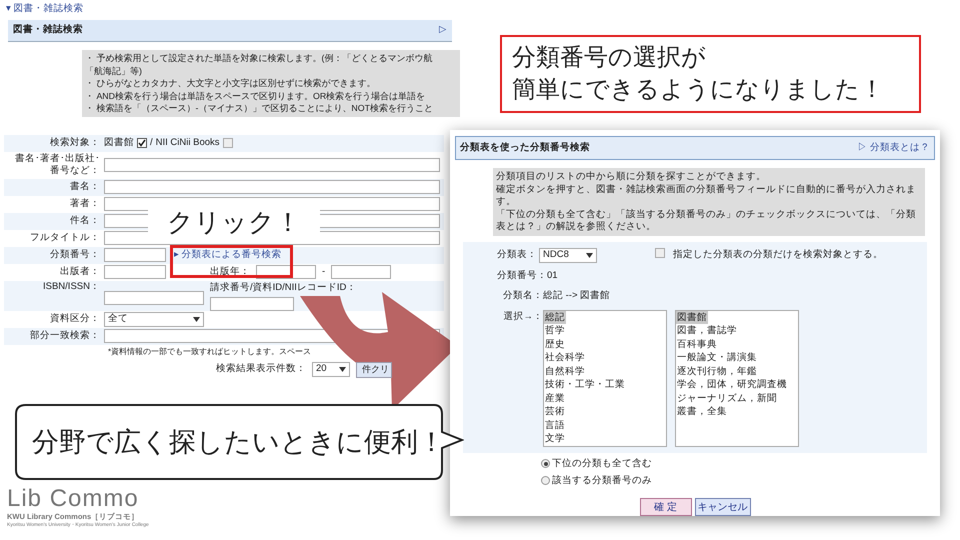 Image resolution: width=960 pixels, height=540 pixels. Describe the element at coordinates (210, 352) in the screenshot. I see `hint-text: *資料情報の一部でも一致すればヒットします。スペース` at that location.